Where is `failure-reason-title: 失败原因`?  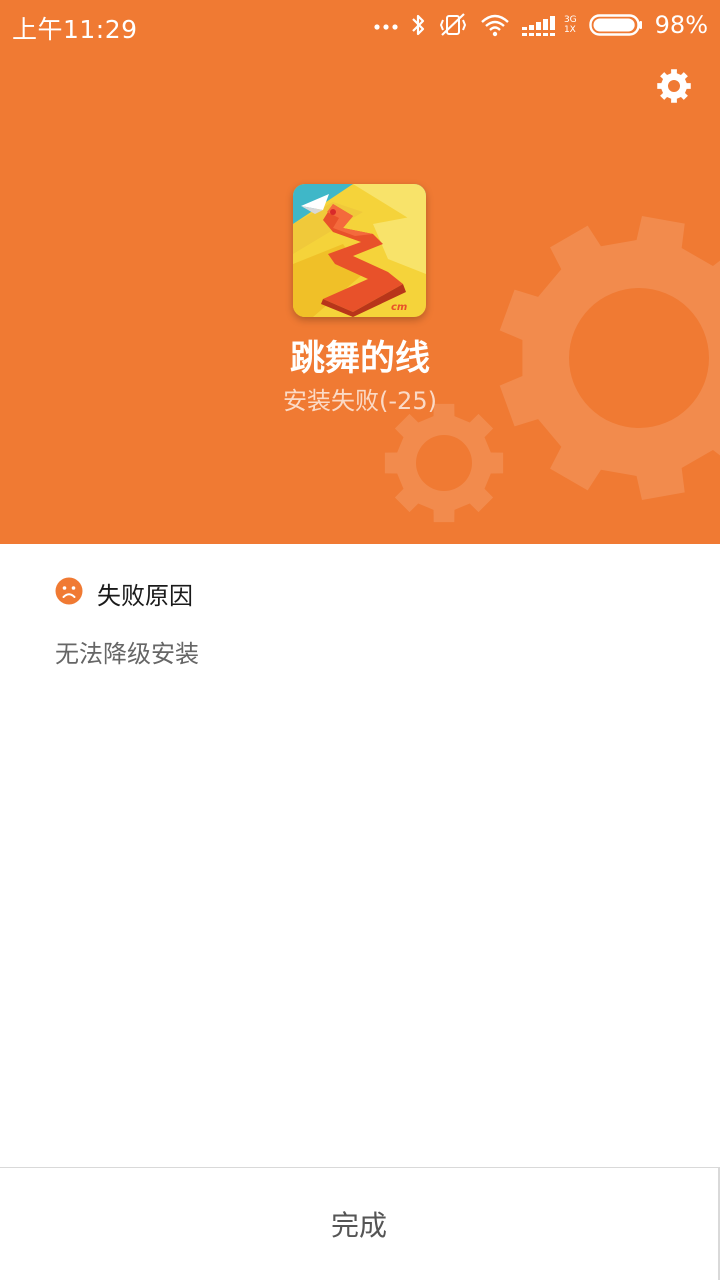 failure-reason-title: 失败原因 is located at coordinates (145, 595).